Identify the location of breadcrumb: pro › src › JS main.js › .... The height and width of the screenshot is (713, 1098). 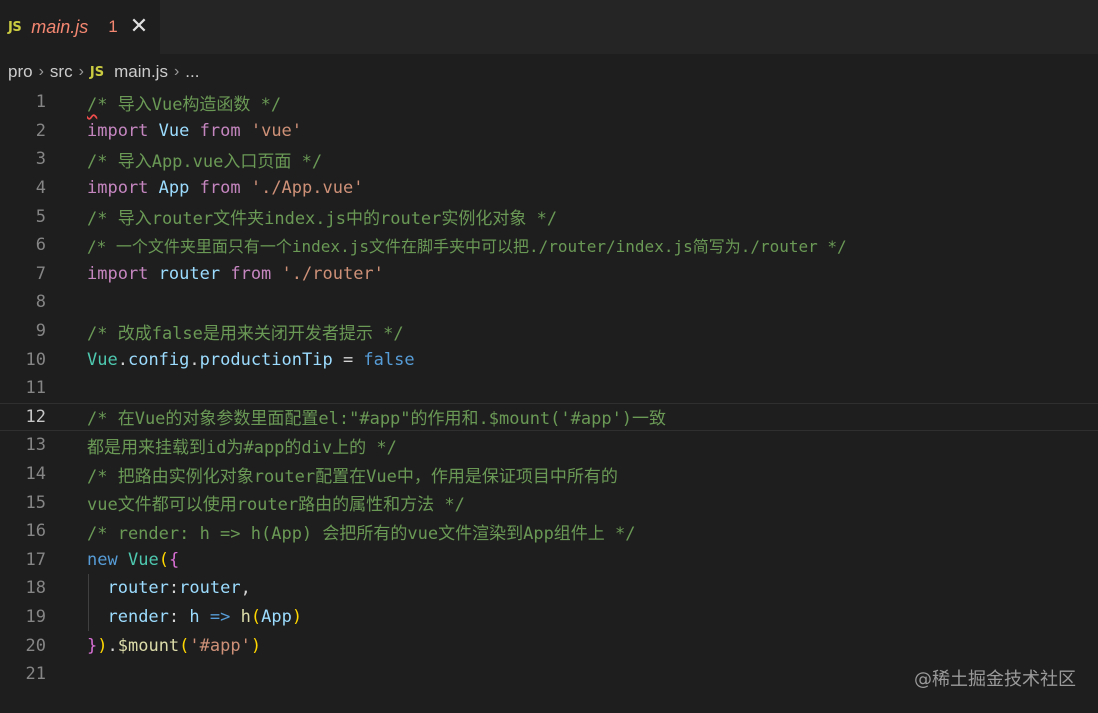
(549, 72).